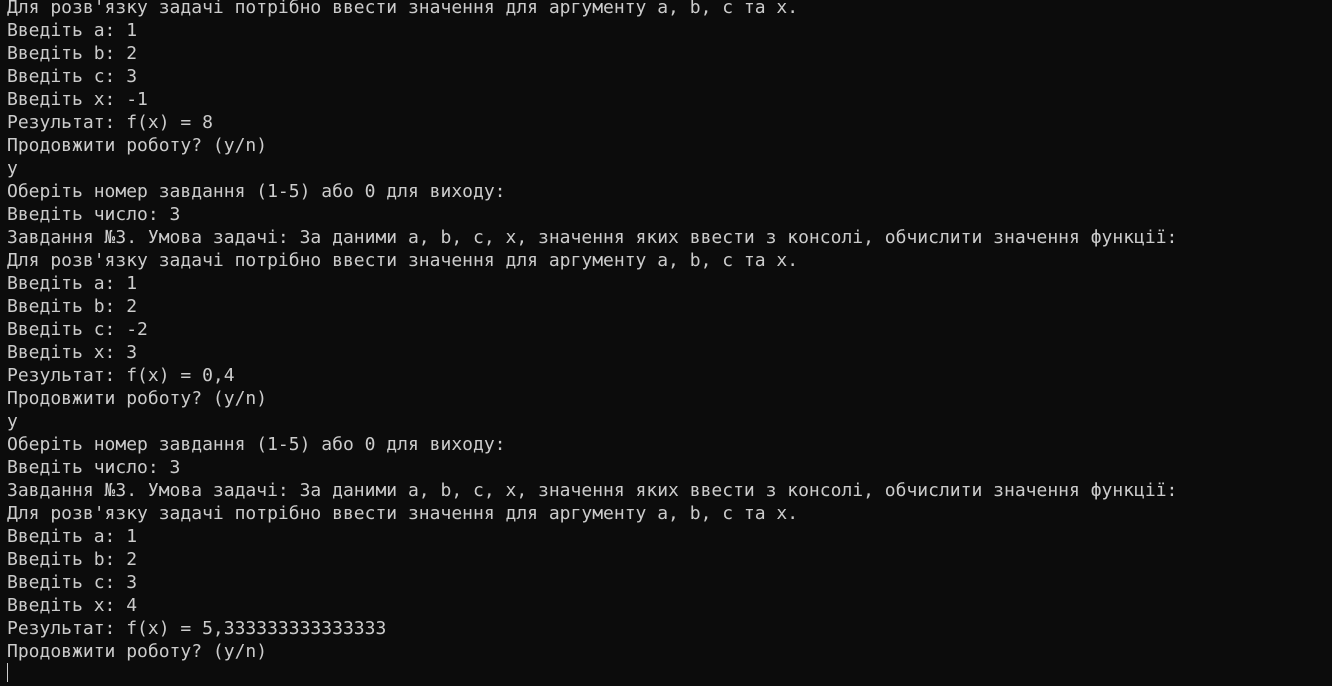 This screenshot has width=1332, height=686. I want to click on console-line: Результат: f(x) = 5,333333333333333, so click(197, 628).